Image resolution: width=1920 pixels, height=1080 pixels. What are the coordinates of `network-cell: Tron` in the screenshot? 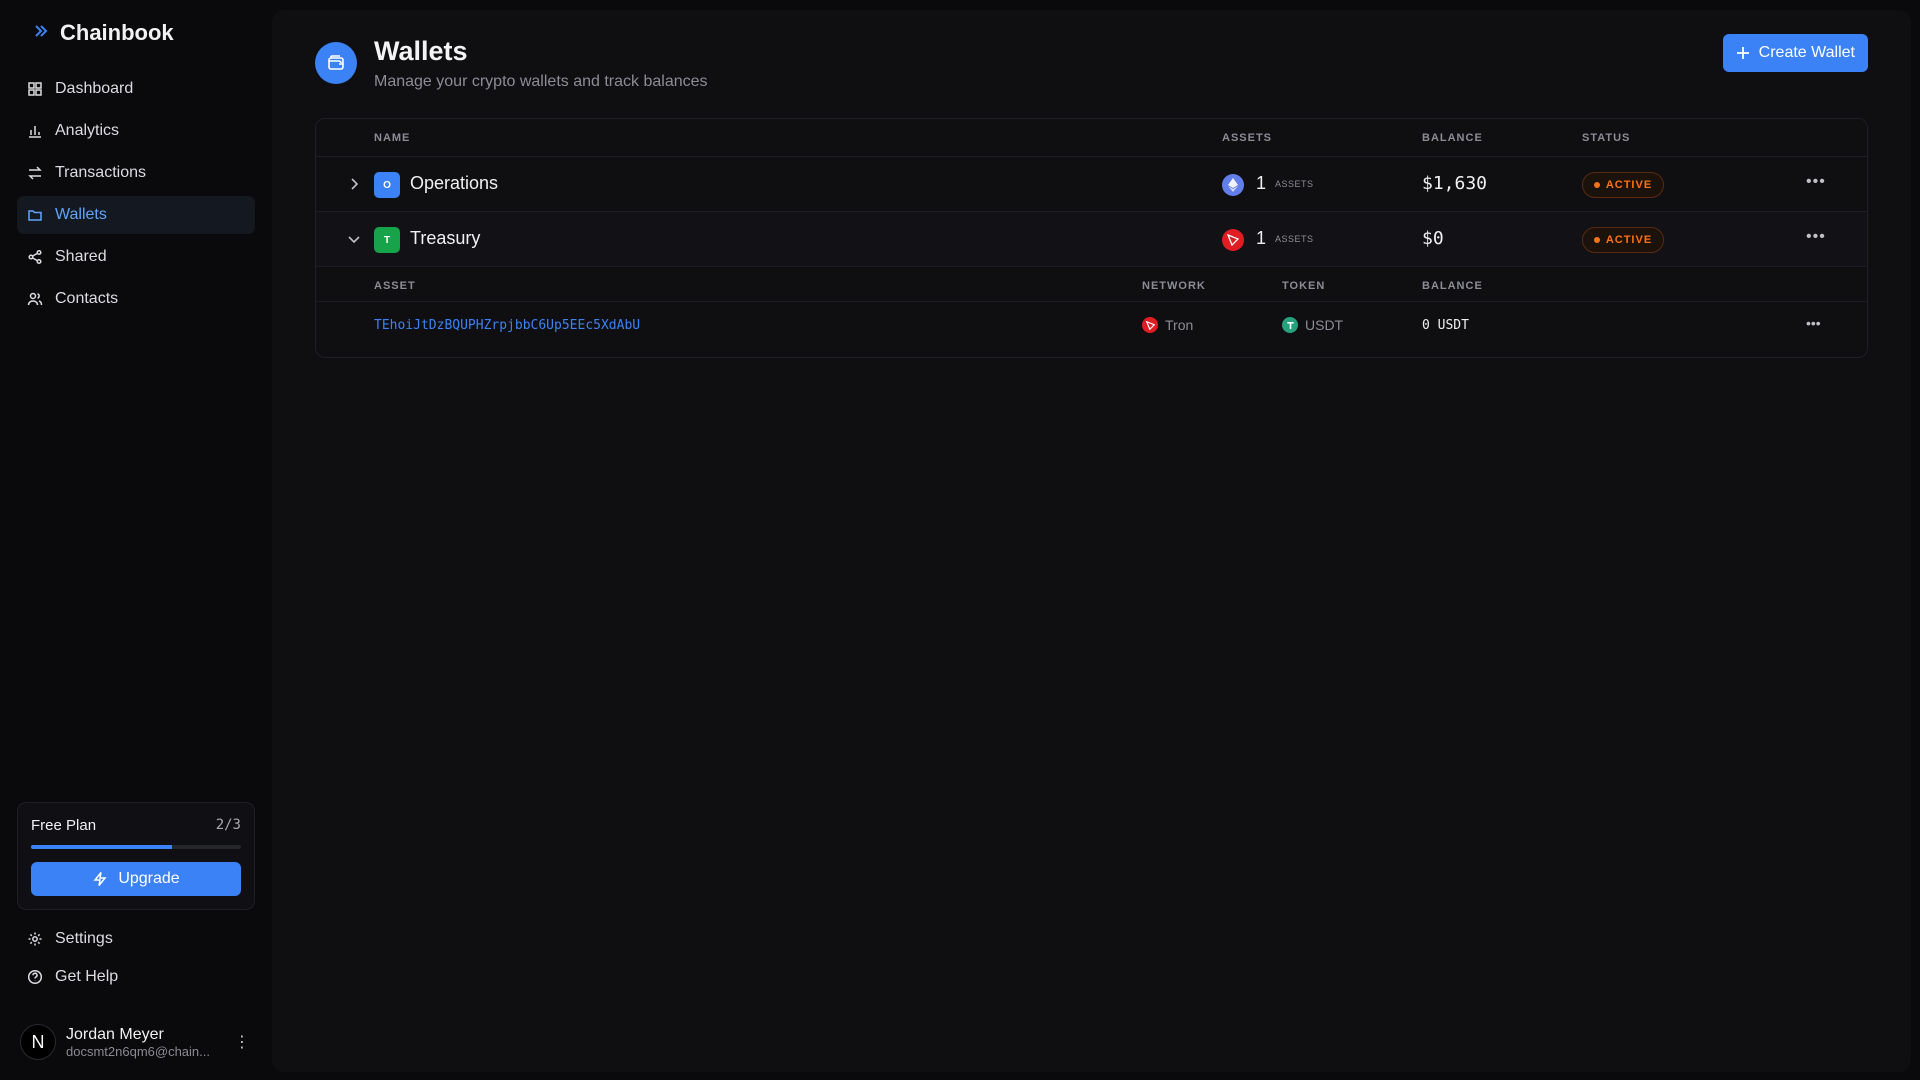 It's located at (1167, 325).